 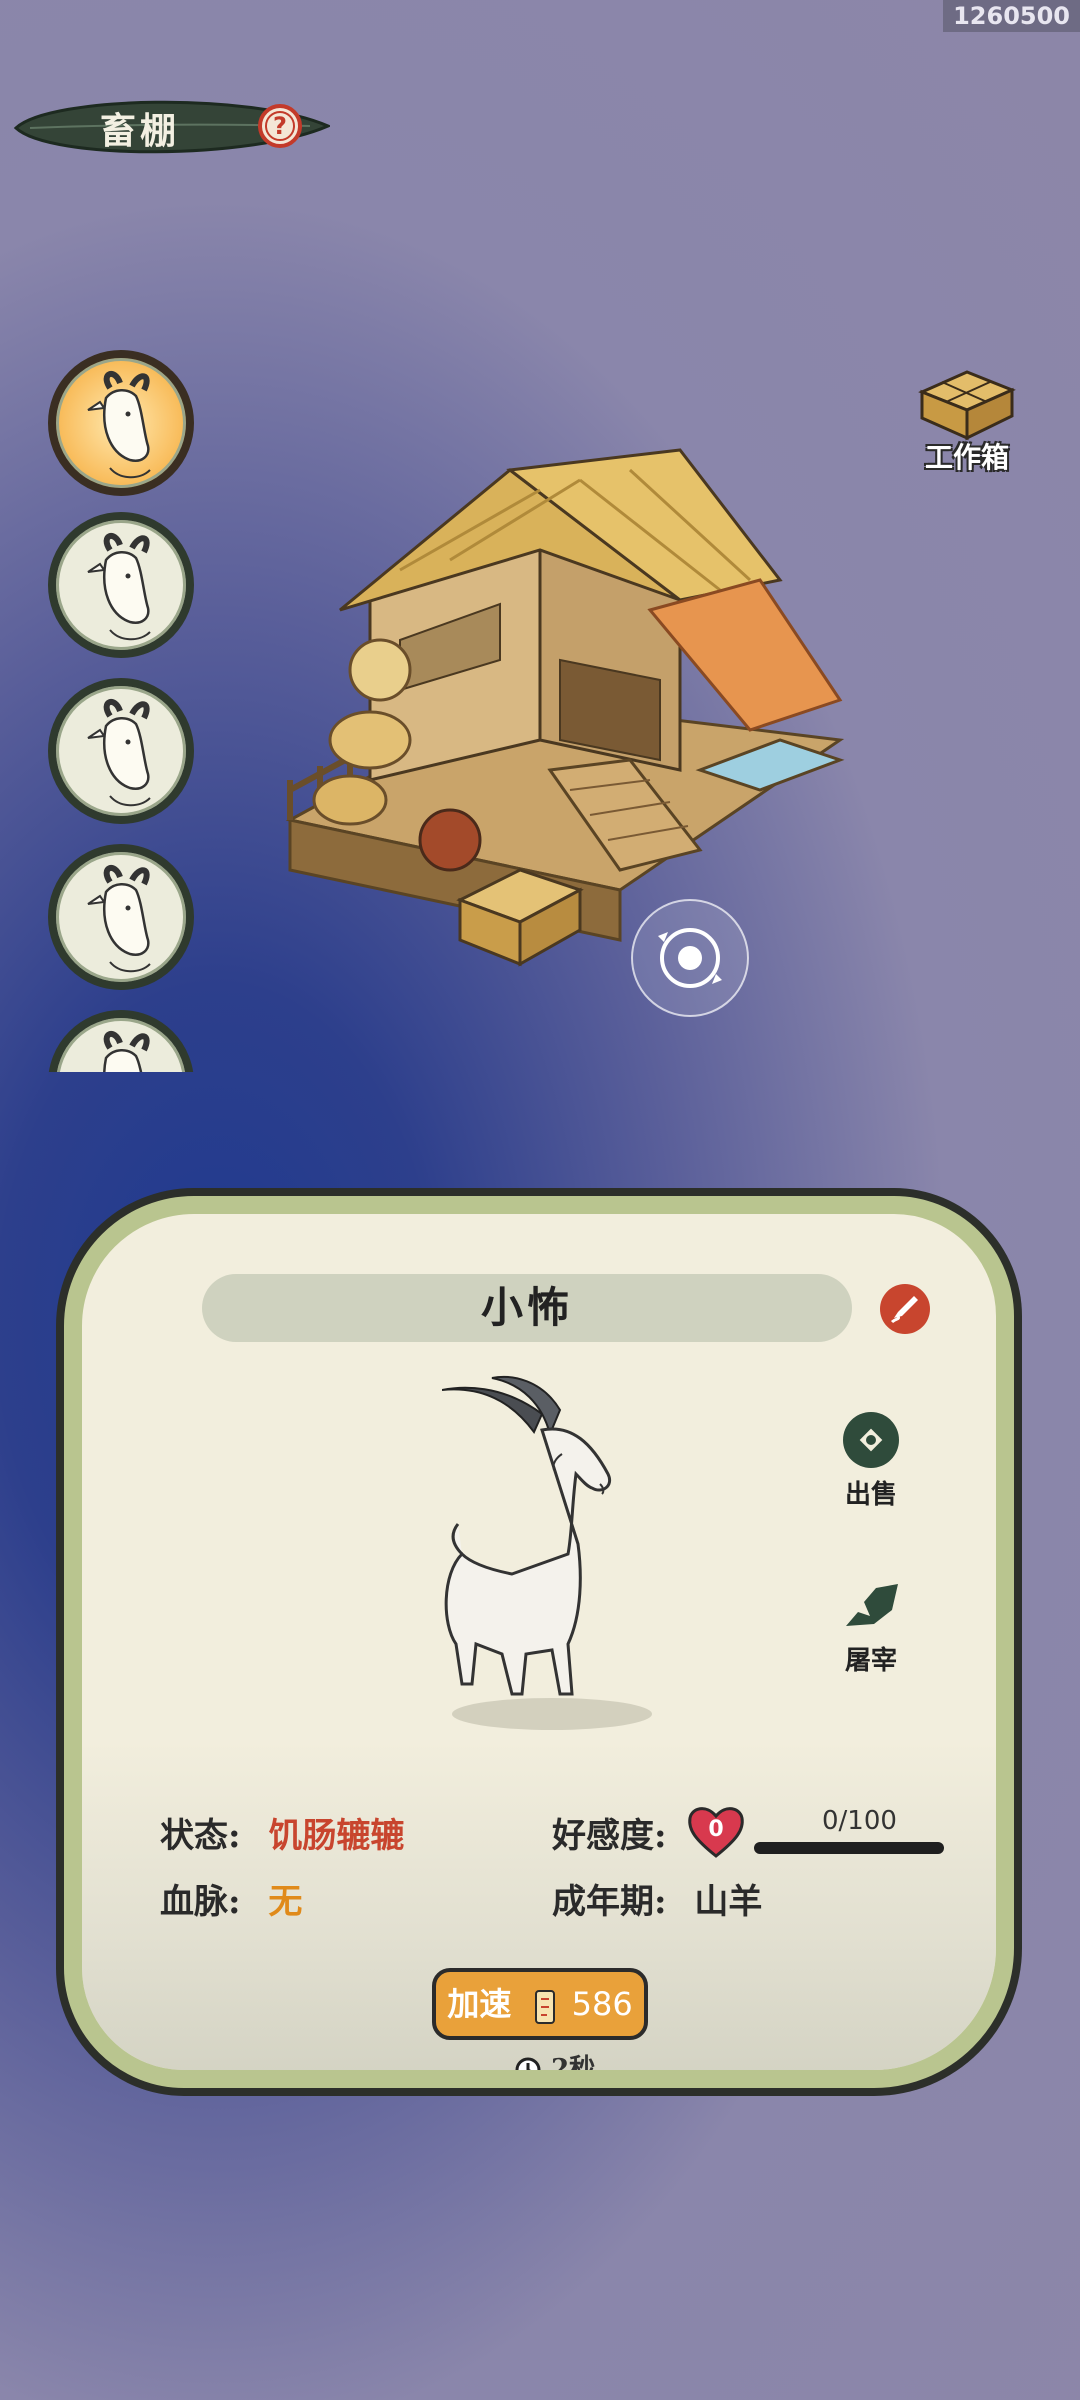 I want to click on page-title: 畜棚, so click(x=140, y=131).